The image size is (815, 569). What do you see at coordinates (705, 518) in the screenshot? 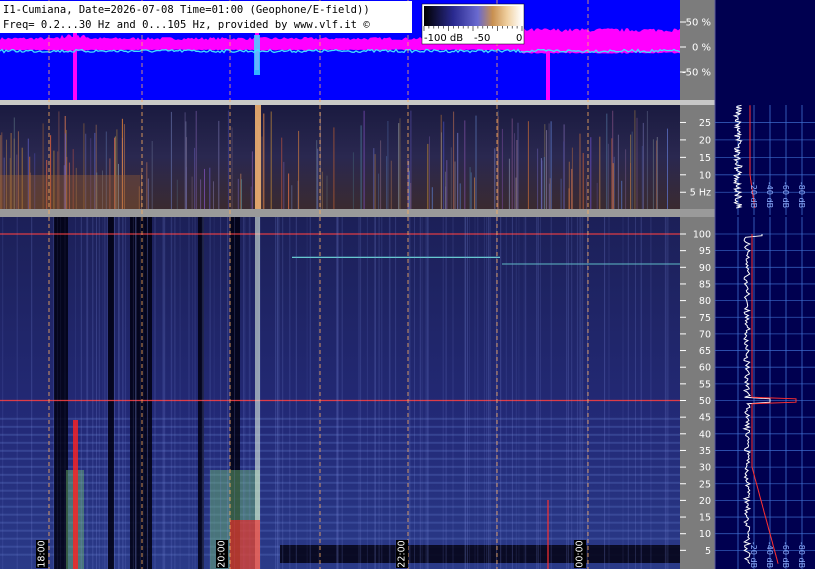
I see `high-tick-label: 15` at bounding box center [705, 518].